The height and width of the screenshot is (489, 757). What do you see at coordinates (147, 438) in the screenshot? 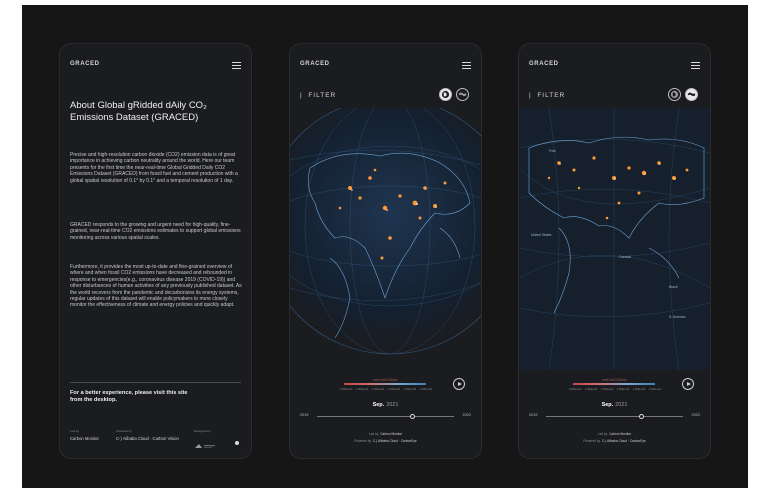
I see `footer-powered-value: C-) Alibaba Cloud · Carbon Vision` at bounding box center [147, 438].